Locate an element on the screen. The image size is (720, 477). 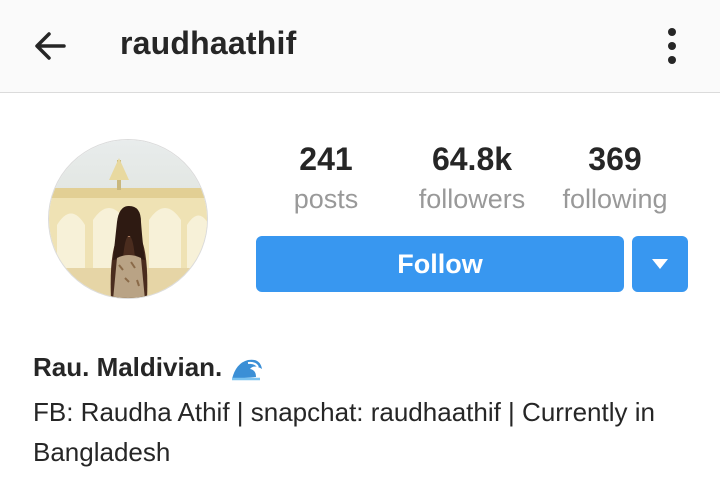
posts-count: 241 is located at coordinates (326, 159).